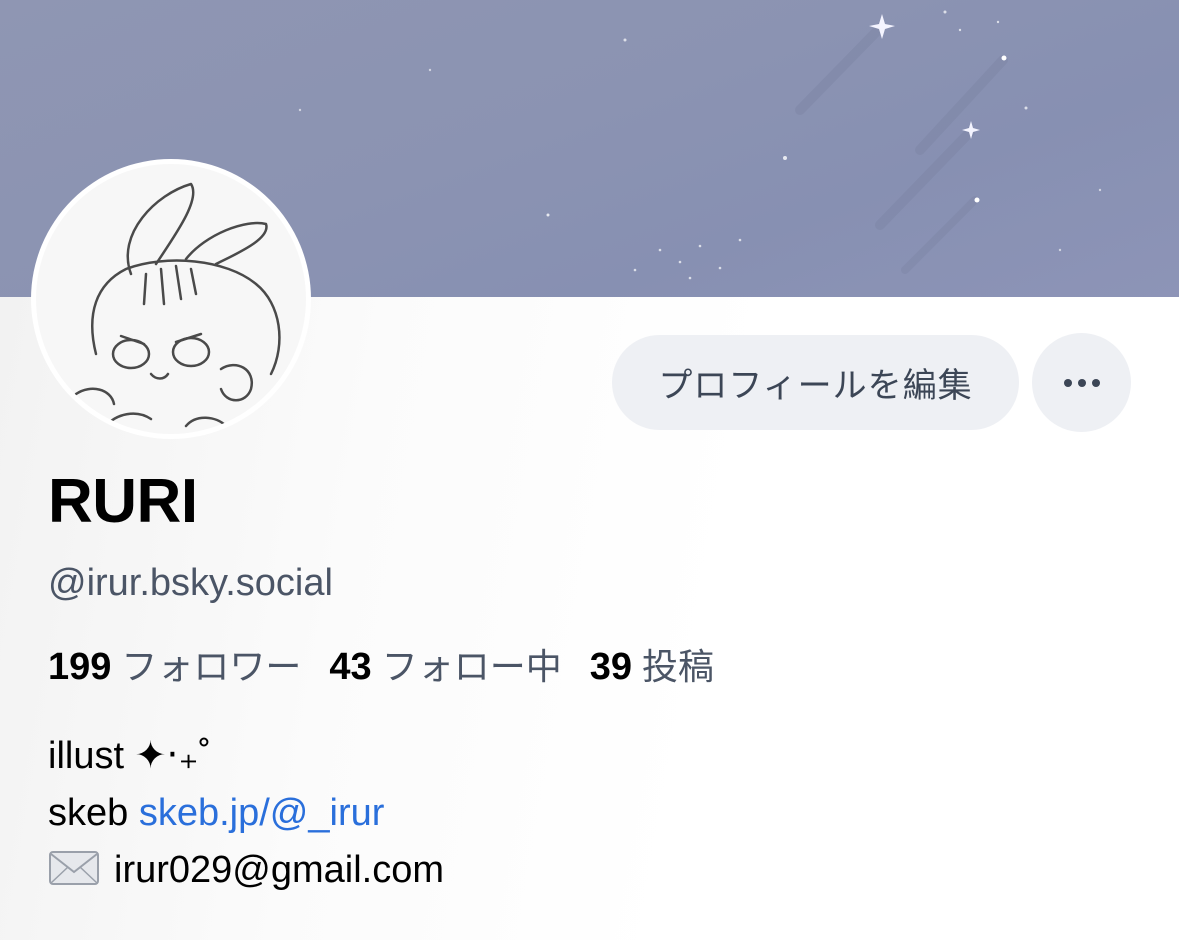 This screenshot has height=940, width=1179. I want to click on bio-line-3: irur029@gmail.com, so click(246, 870).